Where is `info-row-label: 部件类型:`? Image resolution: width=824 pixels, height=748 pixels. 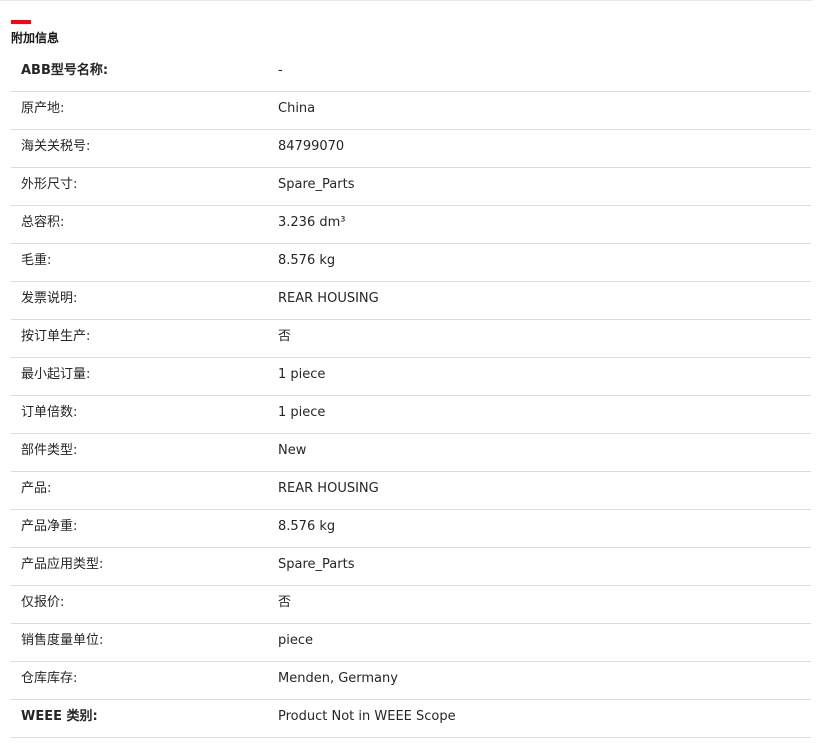
info-row-label: 部件类型: is located at coordinates (49, 450).